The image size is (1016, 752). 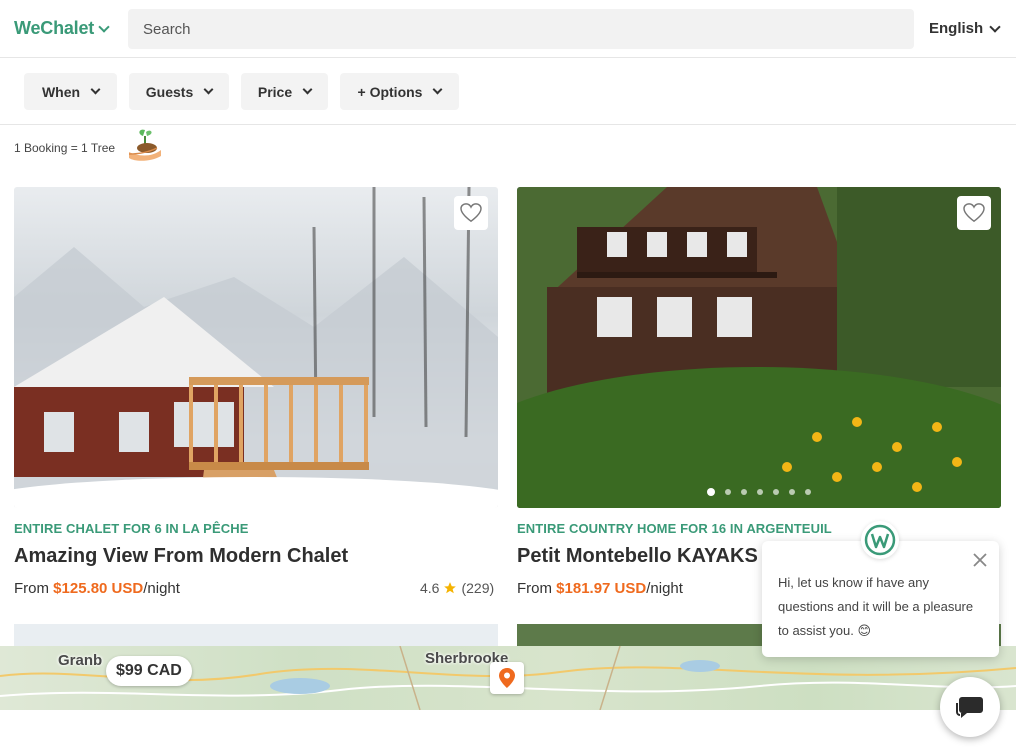 I want to click on tree-banner-text: 1 Booking = 1 Tree, so click(x=65, y=148).